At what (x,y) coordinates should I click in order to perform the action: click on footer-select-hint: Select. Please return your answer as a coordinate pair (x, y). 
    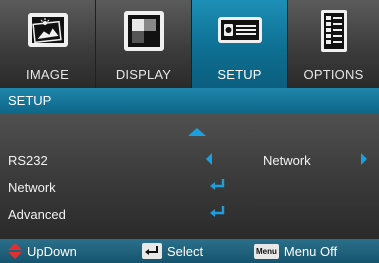
    Looking at the image, I should click on (172, 251).